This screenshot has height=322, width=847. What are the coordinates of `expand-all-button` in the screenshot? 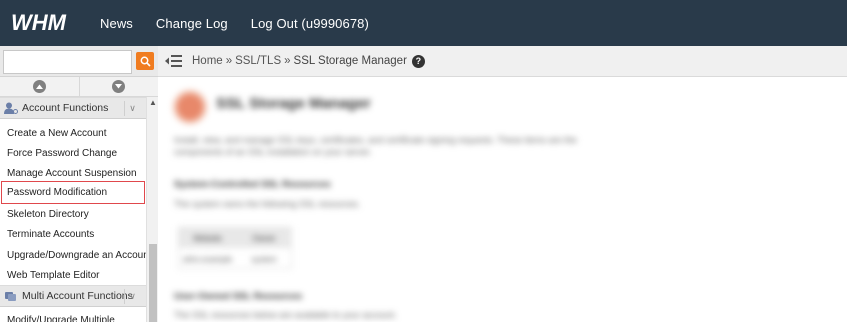 It's located at (40, 86).